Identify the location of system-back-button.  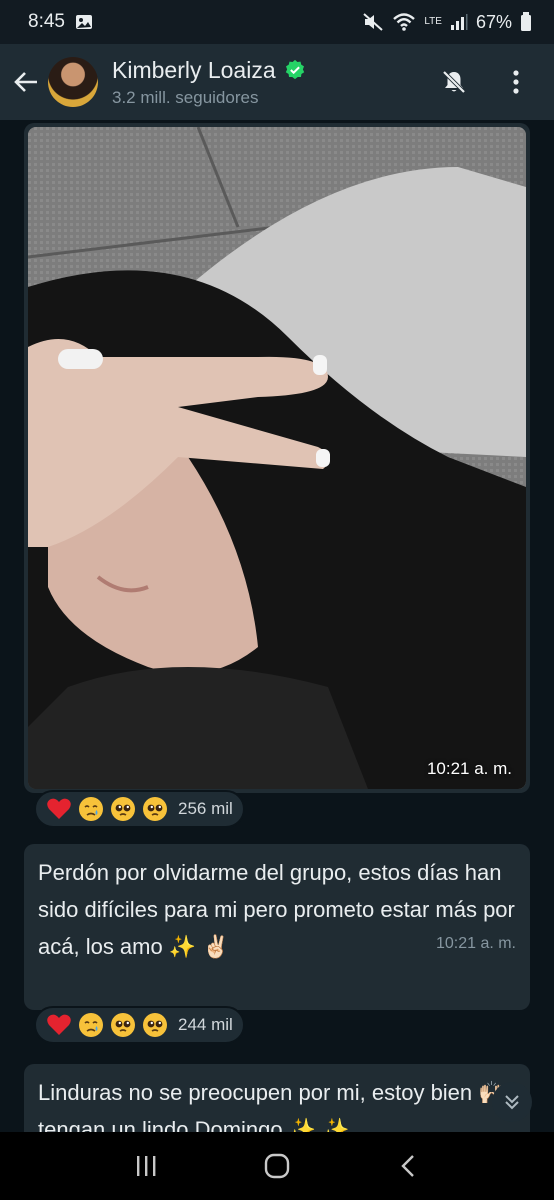
(408, 1166).